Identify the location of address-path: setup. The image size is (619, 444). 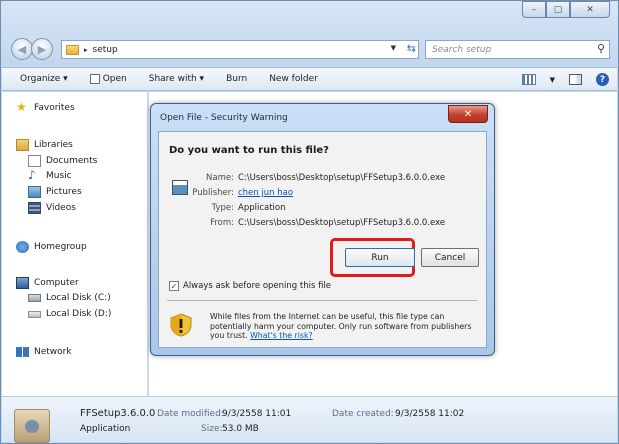
(105, 49).